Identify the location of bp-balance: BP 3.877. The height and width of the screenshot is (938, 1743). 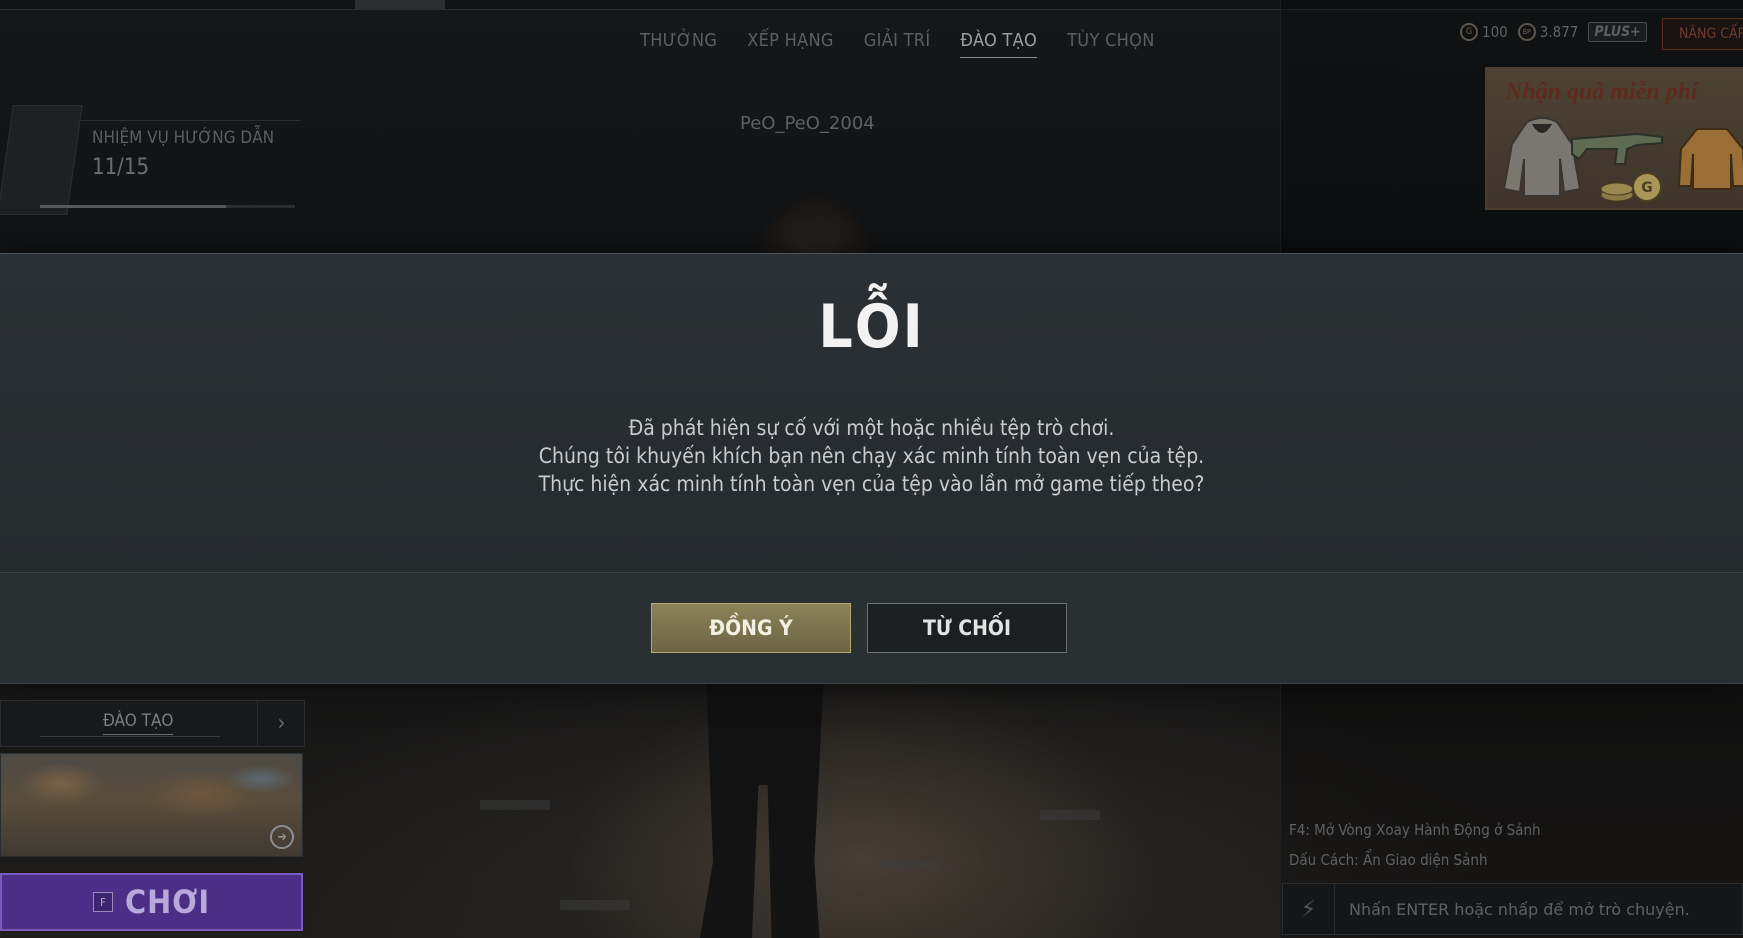
(1548, 32).